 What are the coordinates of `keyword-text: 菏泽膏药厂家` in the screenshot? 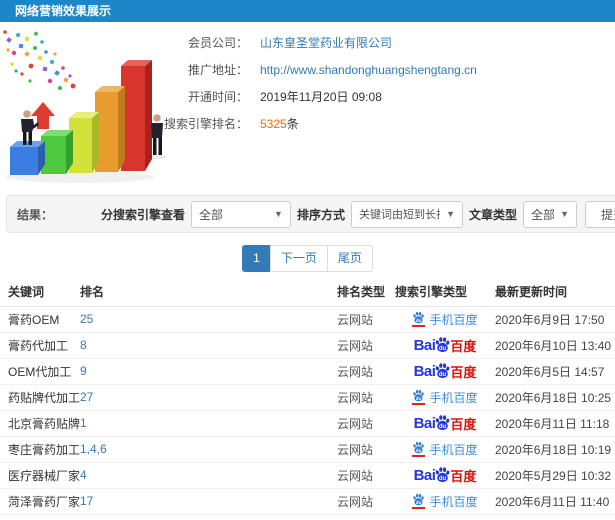 It's located at (44, 501).